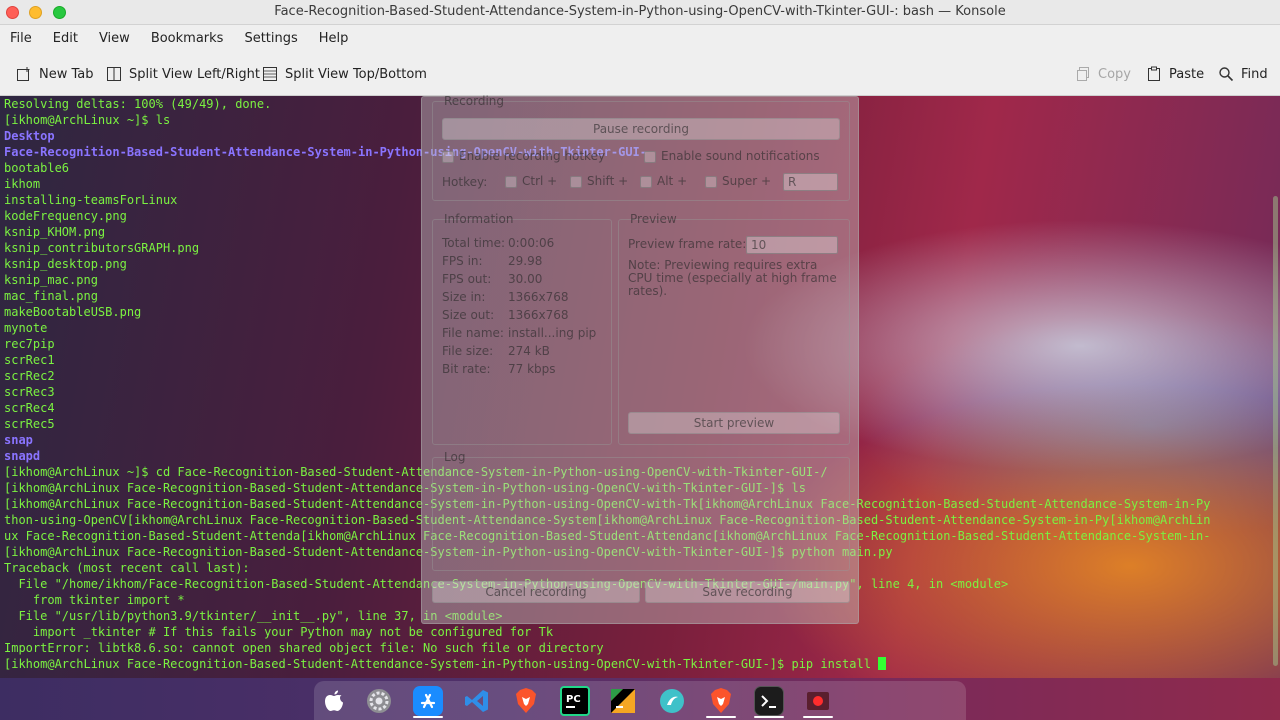  I want to click on menu-settings: Settings, so click(270, 38).